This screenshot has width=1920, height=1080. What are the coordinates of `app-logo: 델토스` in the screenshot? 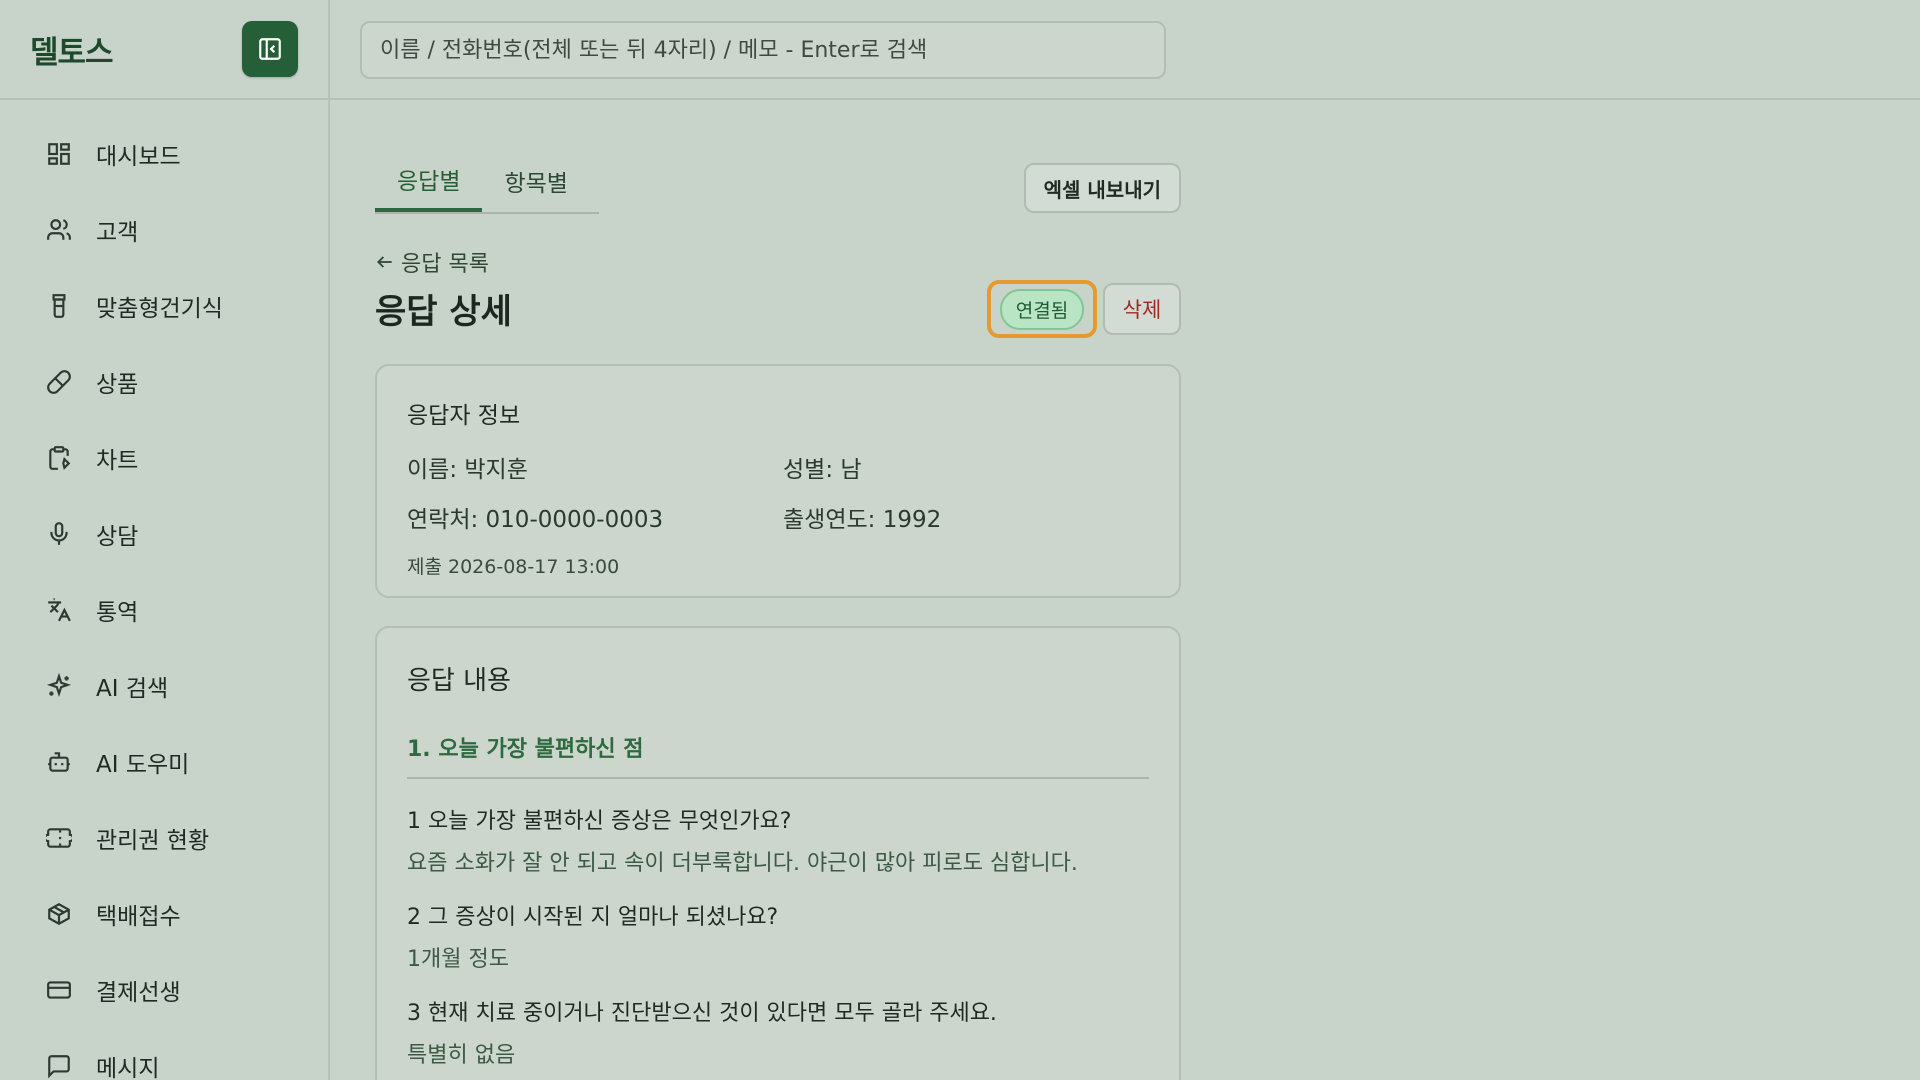 It's located at (72, 49).